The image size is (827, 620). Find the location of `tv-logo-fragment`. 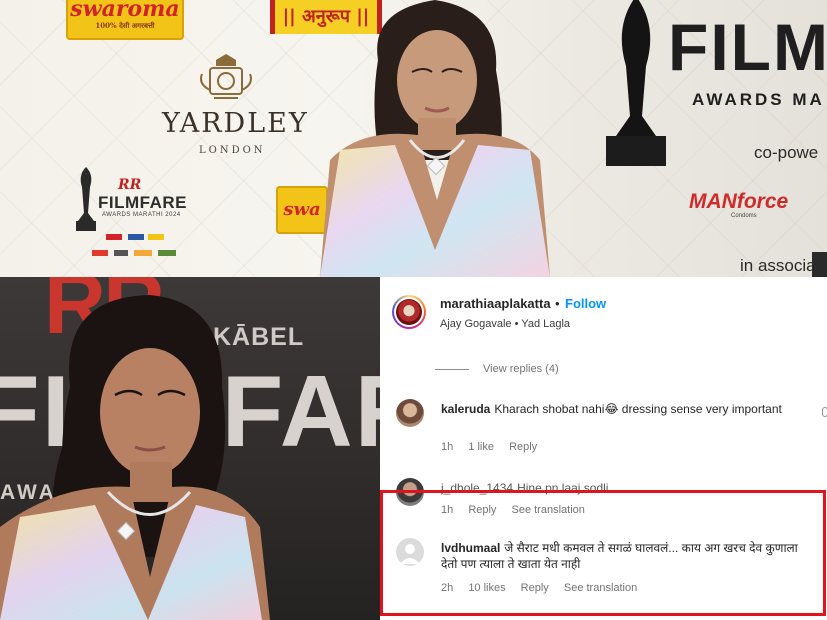

tv-logo-fragment is located at coordinates (819, 264).